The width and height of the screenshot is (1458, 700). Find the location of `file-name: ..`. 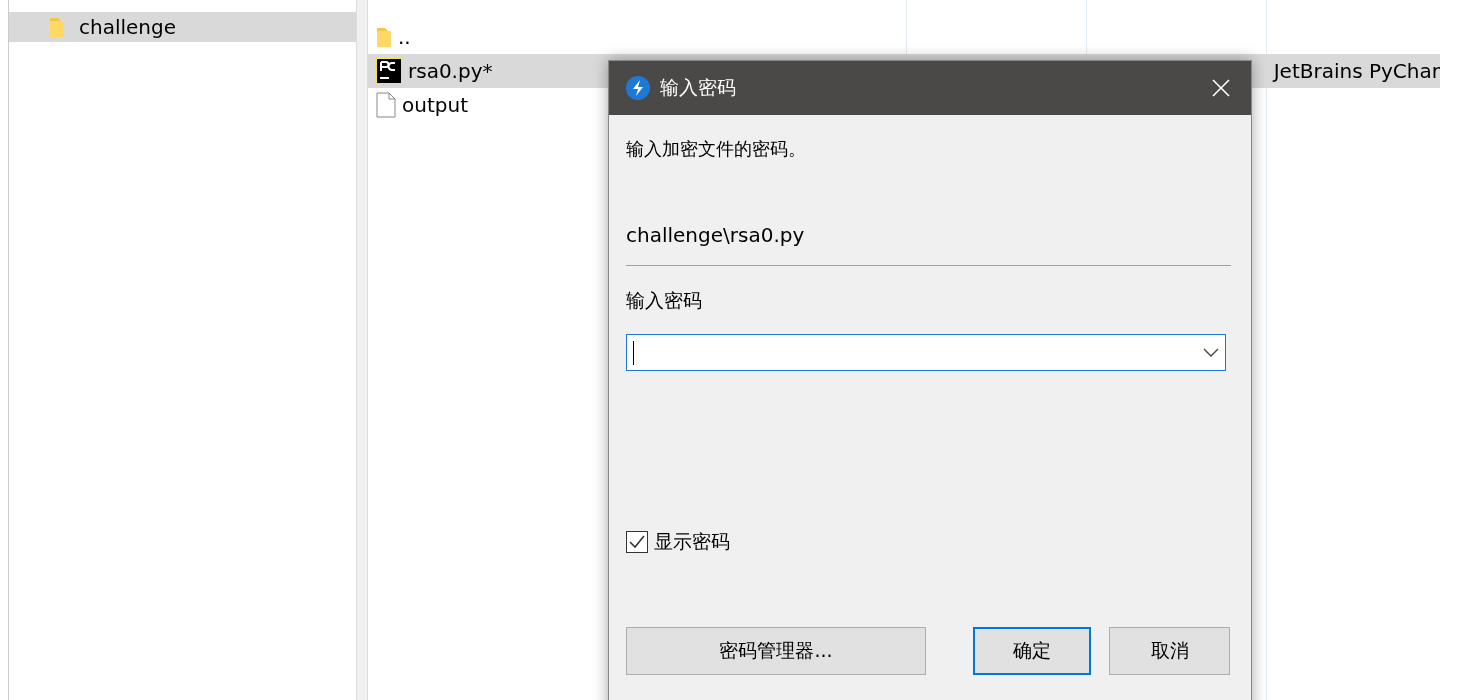

file-name: .. is located at coordinates (404, 37).